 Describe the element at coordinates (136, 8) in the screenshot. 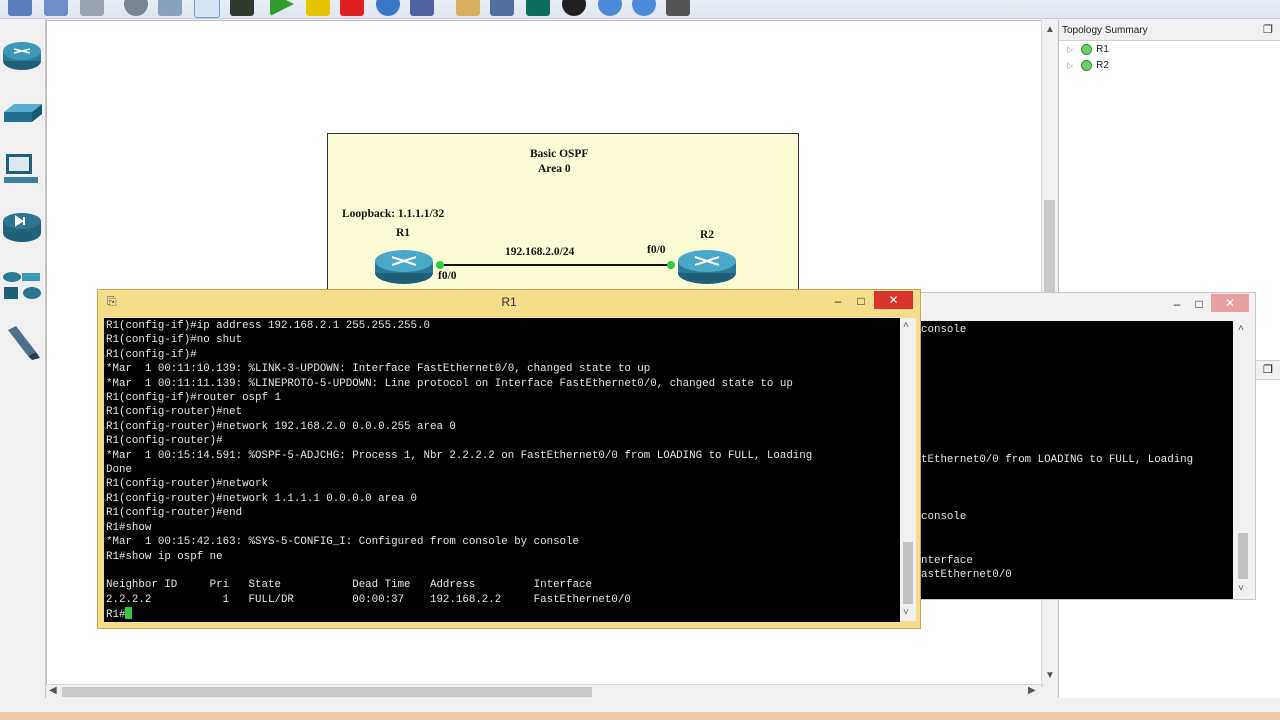

I see `clock-icon` at that location.